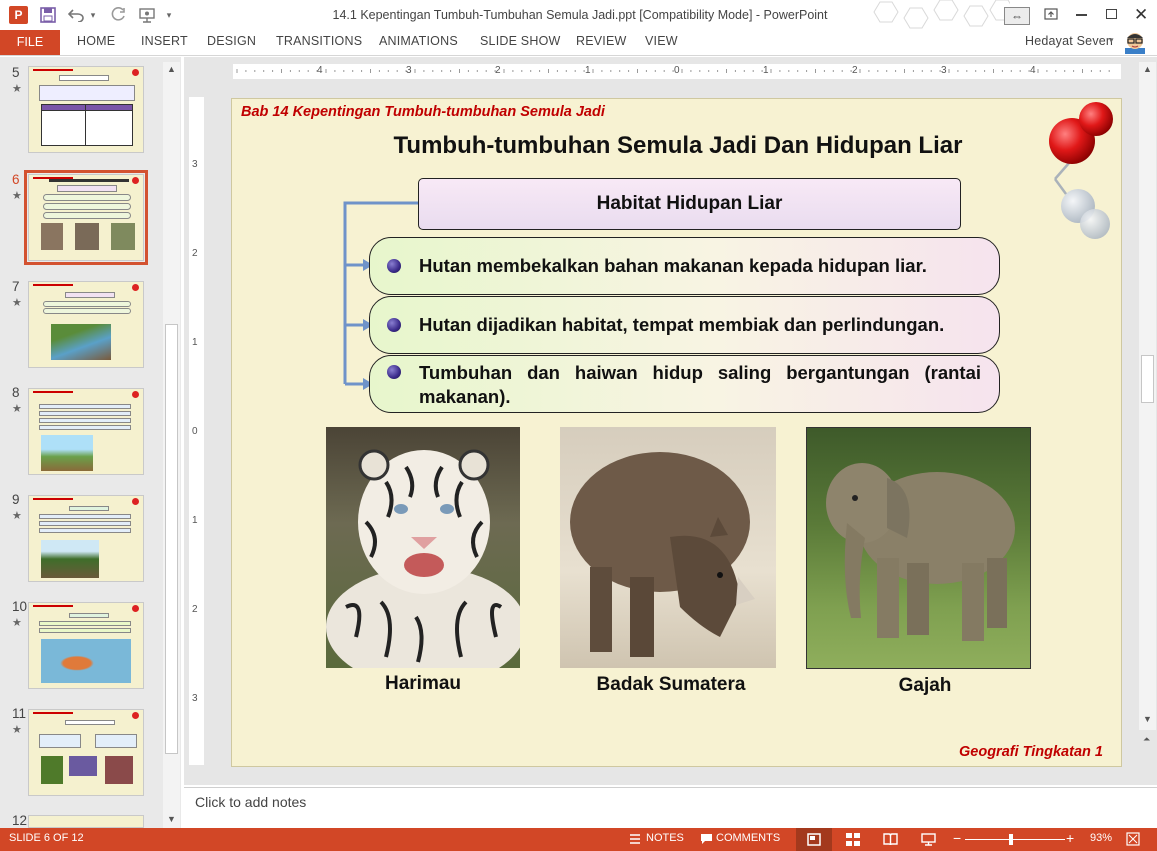 The image size is (1157, 851). What do you see at coordinates (1141, 15) in the screenshot?
I see `close-icon: ✕` at bounding box center [1141, 15].